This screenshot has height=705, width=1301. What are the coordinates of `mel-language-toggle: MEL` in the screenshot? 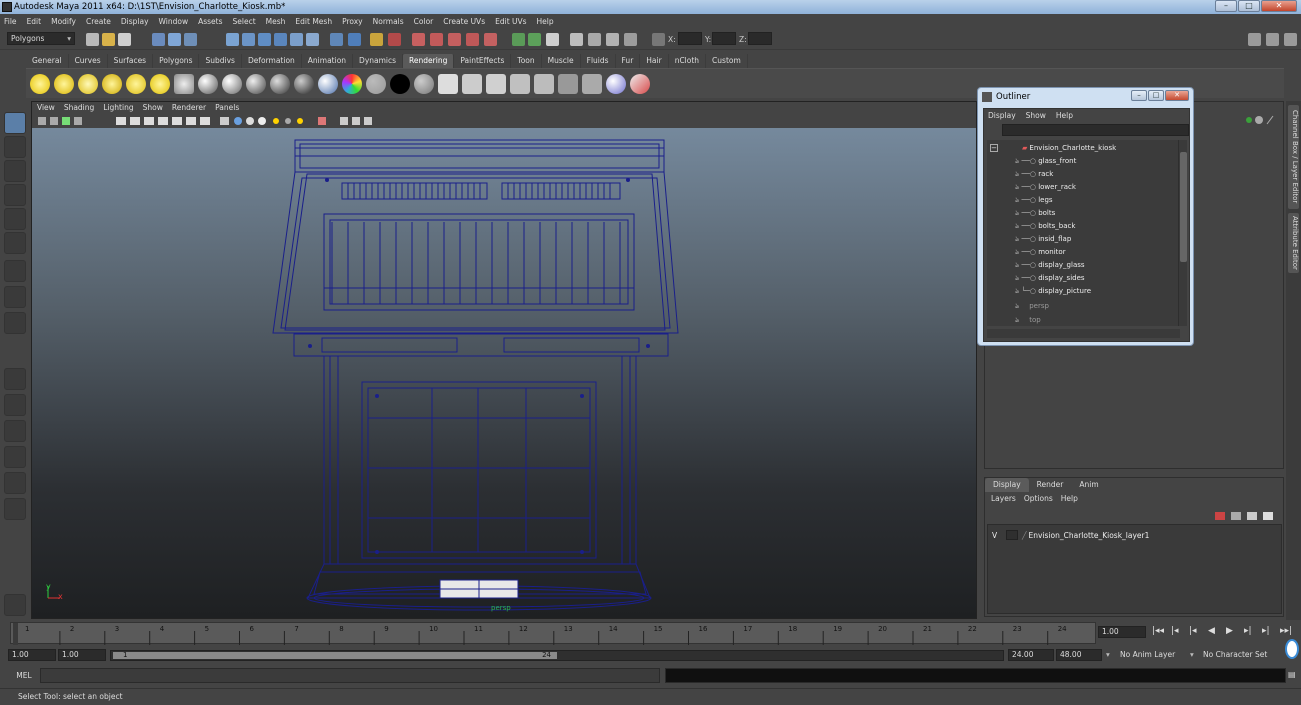 It's located at (24, 676).